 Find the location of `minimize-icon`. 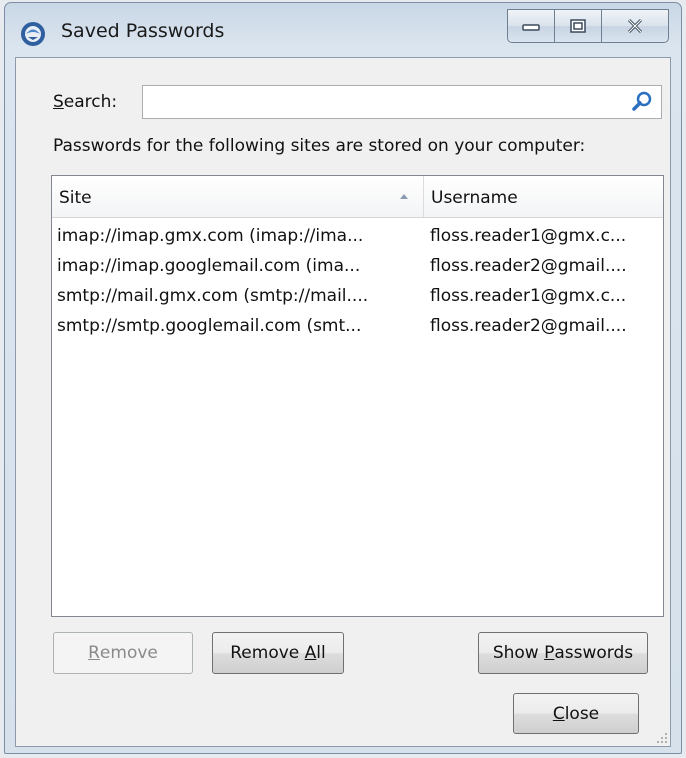

minimize-icon is located at coordinates (531, 27).